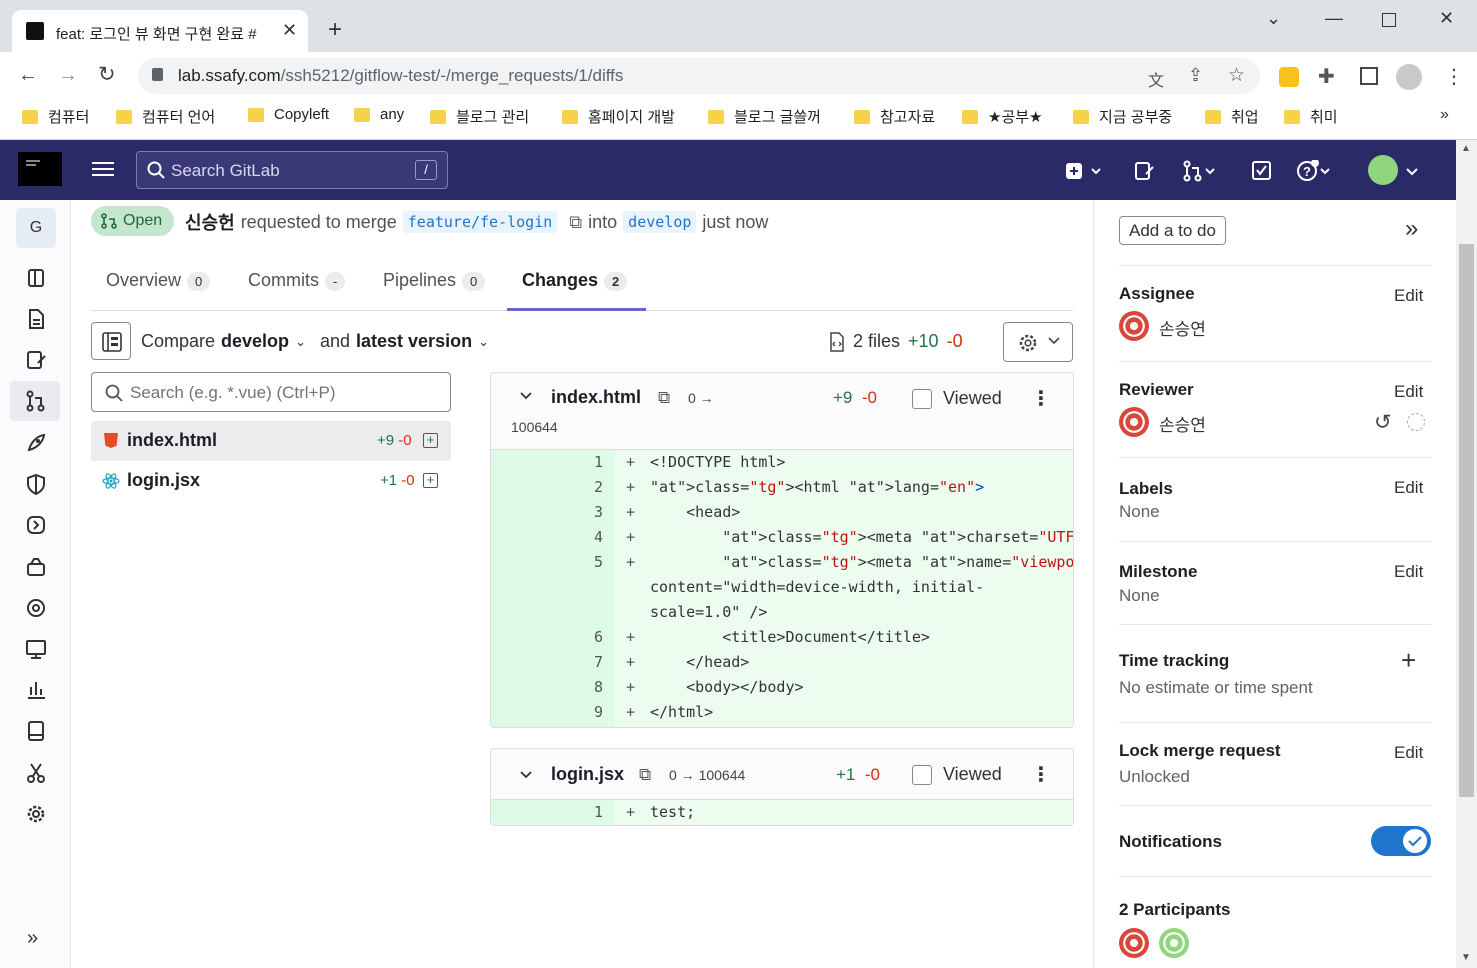  I want to click on puzzle-icon: ✚, so click(1326, 76).